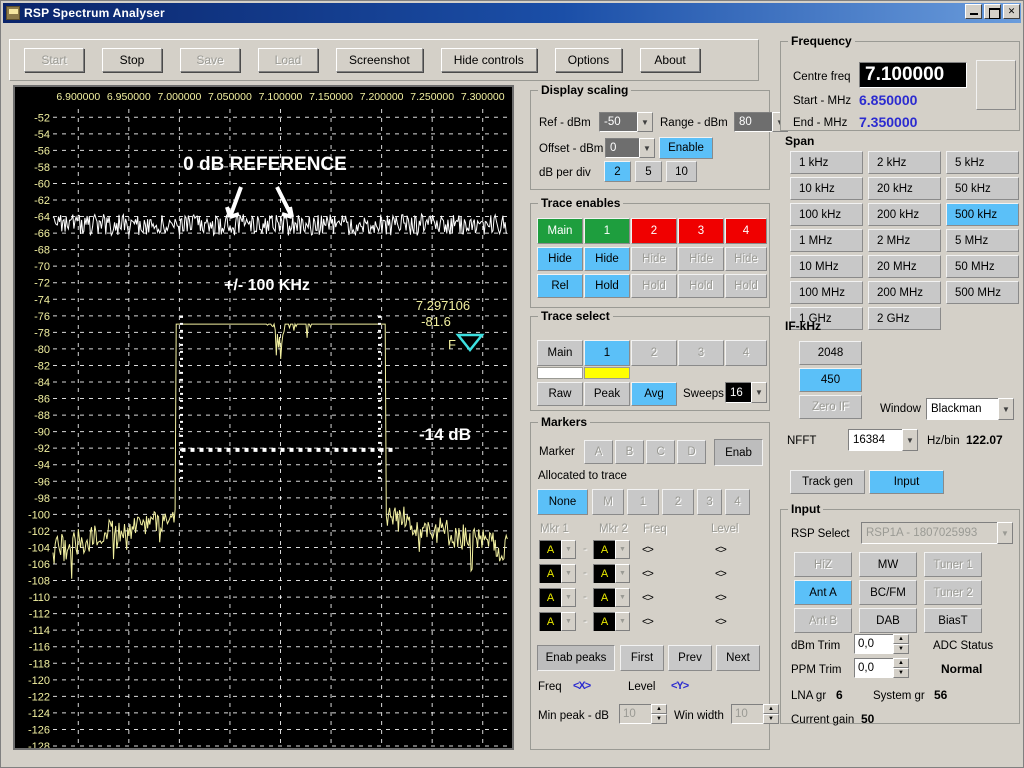 The height and width of the screenshot is (768, 1024). I want to click on input-tuner1-button: Tuner 1, so click(953, 564).